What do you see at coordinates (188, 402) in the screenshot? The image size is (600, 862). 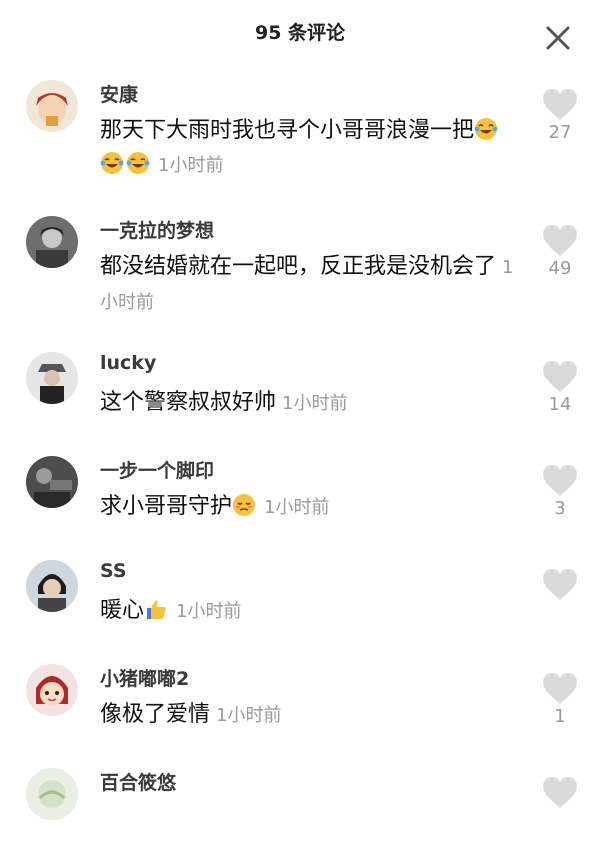 I see `comment-text: 这个警察叔叔好帅` at bounding box center [188, 402].